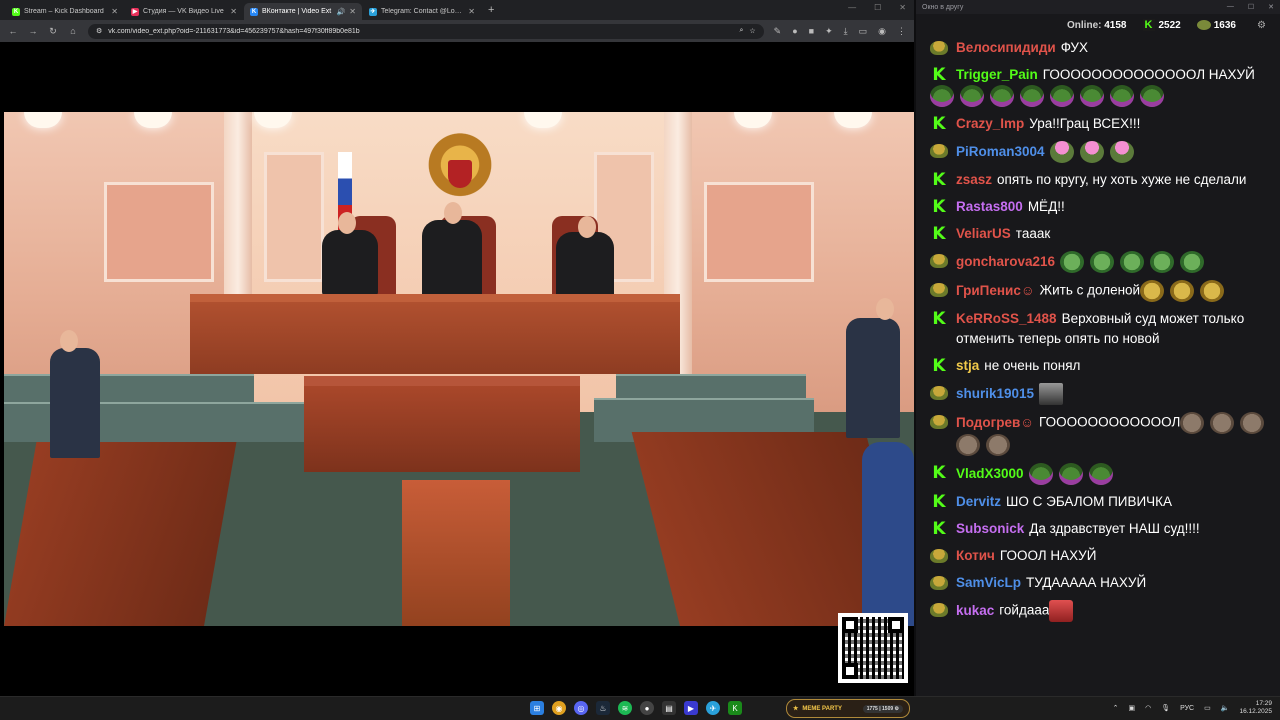 The image size is (1280, 720). What do you see at coordinates (669, 708) in the screenshot?
I see `app-icon: ▤` at bounding box center [669, 708].